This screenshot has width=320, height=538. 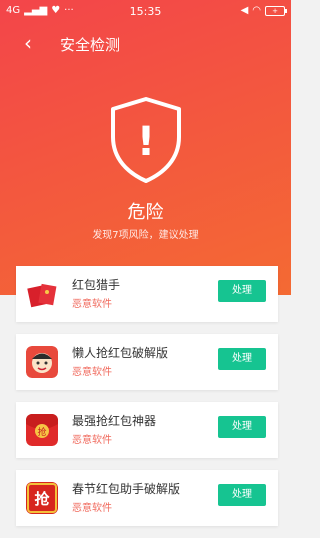 What do you see at coordinates (145, 44) in the screenshot?
I see `nav-bar: ‹ 安全检测` at bounding box center [145, 44].